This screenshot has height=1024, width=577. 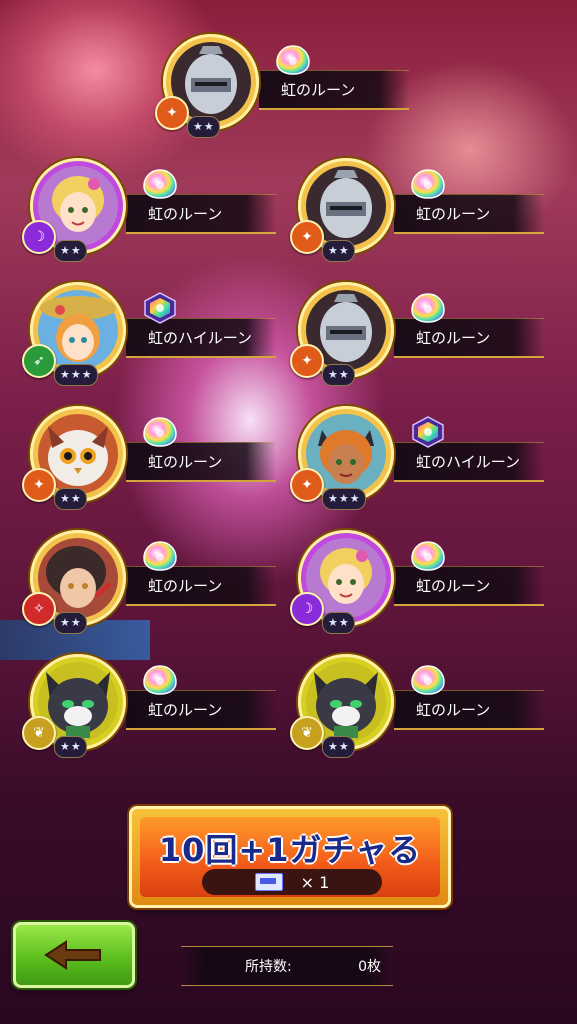 I want to click on owned-count-bar: 所持数: 0枚, so click(x=287, y=966).